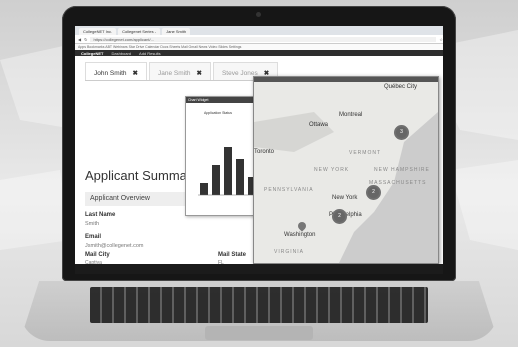  What do you see at coordinates (351, 115) in the screenshot?
I see `map-label: Montreal` at bounding box center [351, 115].